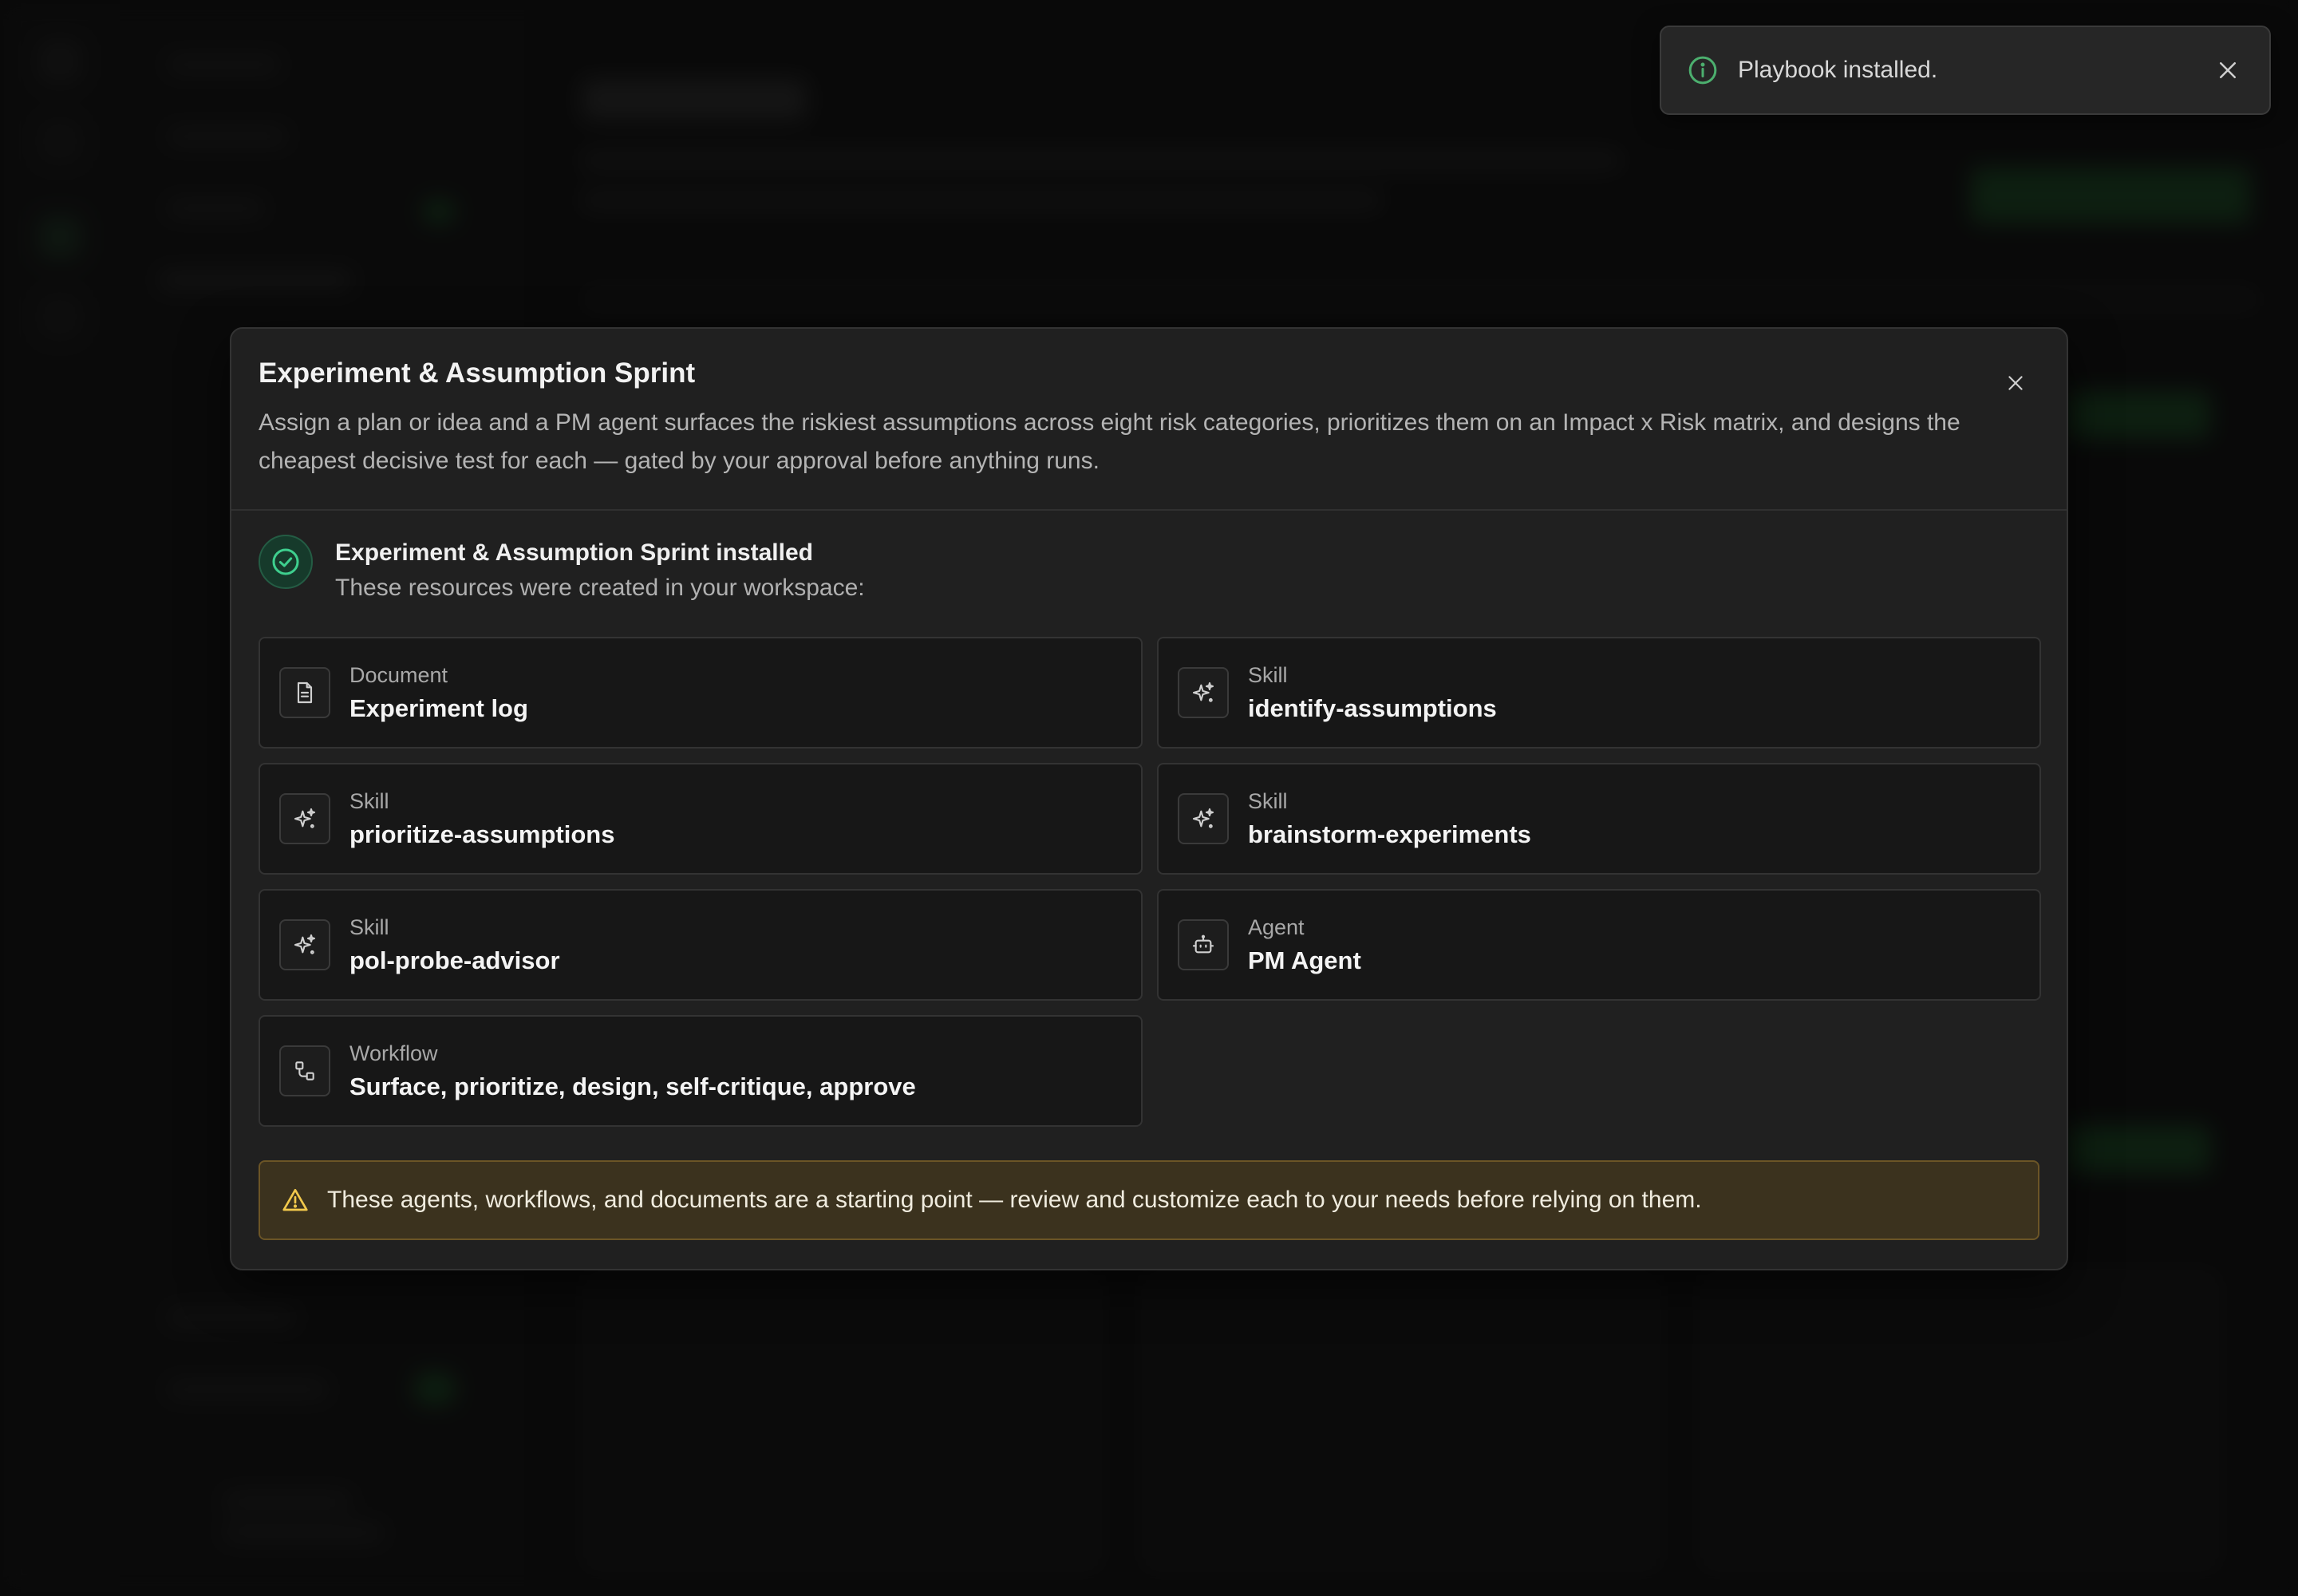 Image resolution: width=2298 pixels, height=1596 pixels. I want to click on toast-close-button, so click(2228, 70).